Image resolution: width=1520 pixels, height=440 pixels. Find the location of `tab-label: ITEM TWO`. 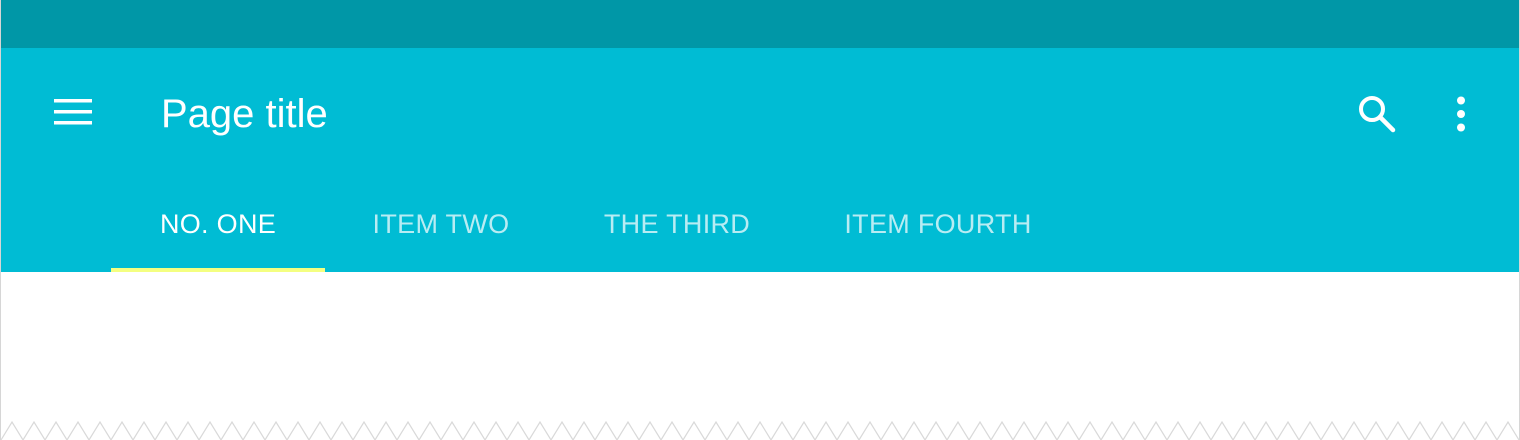

tab-label: ITEM TWO is located at coordinates (441, 223).